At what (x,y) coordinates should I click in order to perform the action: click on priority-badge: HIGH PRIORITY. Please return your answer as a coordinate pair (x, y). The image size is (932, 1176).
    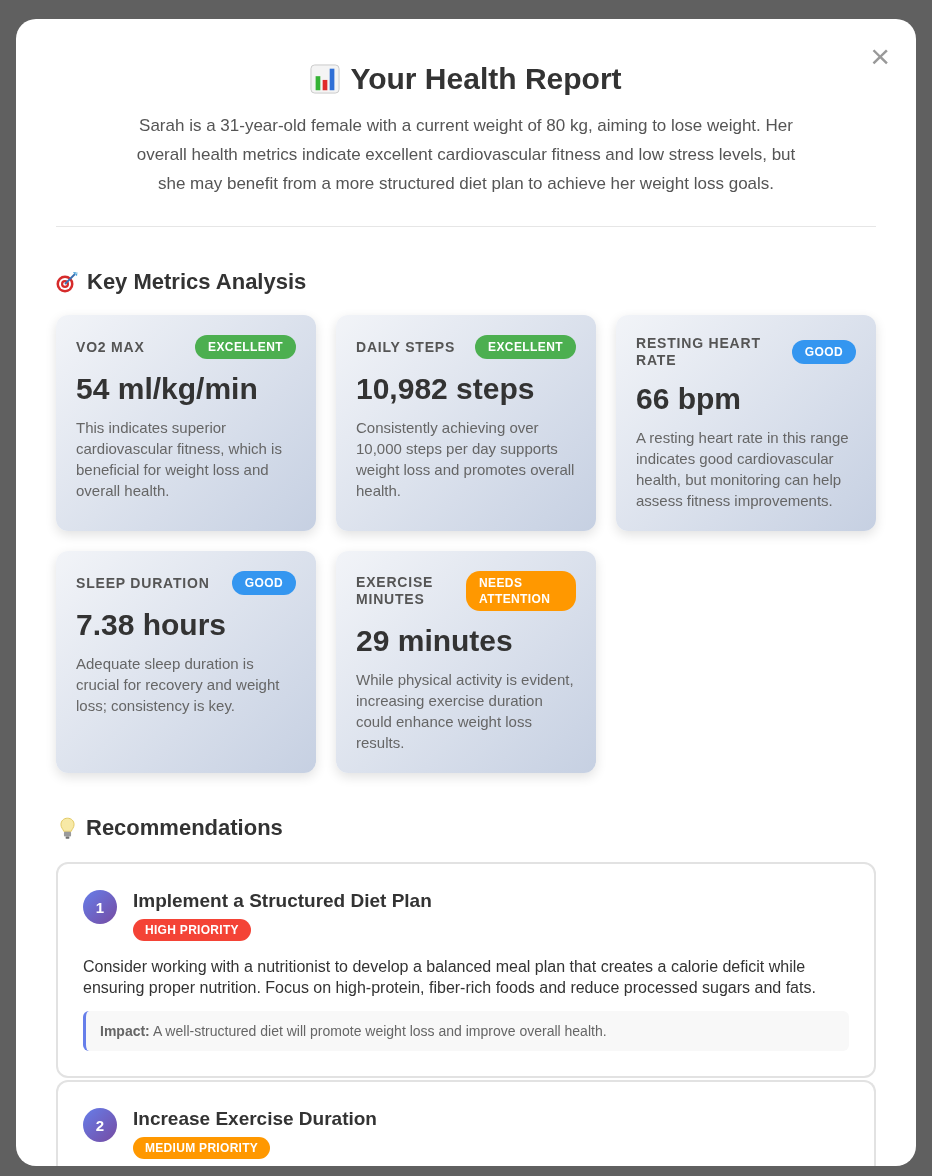
    Looking at the image, I should click on (192, 930).